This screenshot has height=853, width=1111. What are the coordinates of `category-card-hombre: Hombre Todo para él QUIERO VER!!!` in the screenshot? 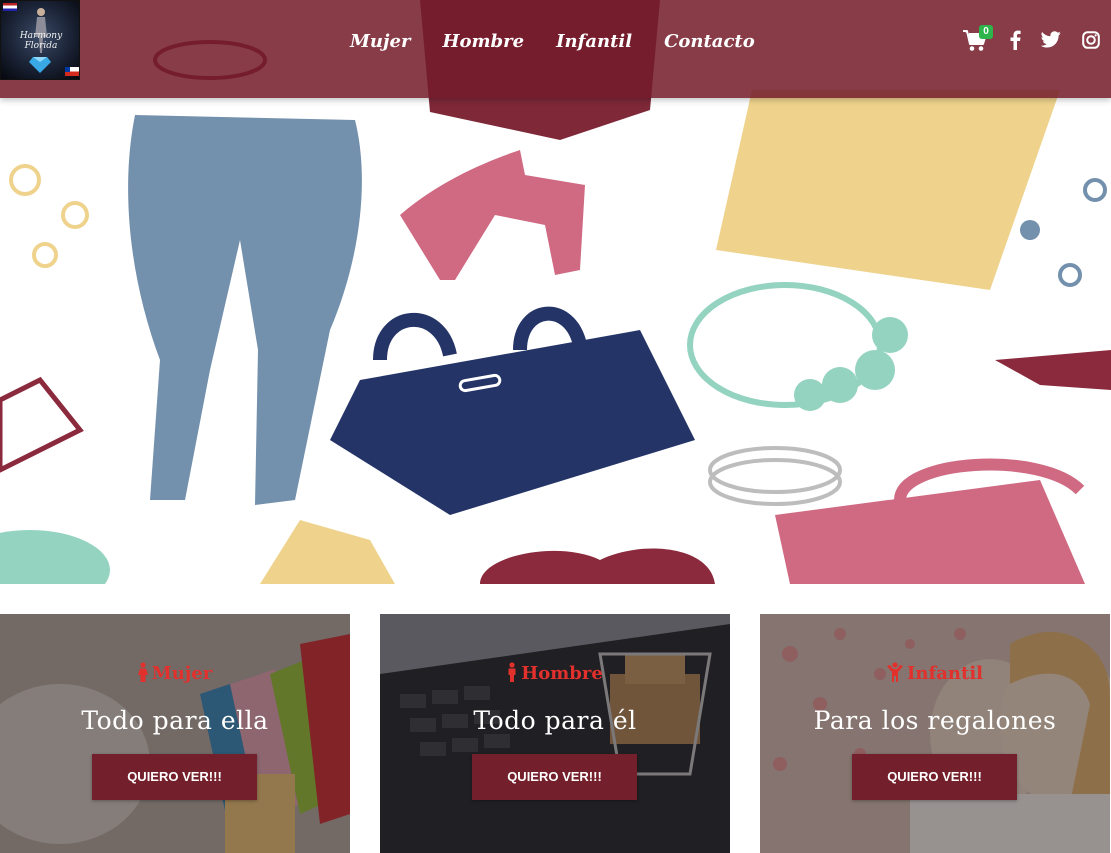 It's located at (555, 733).